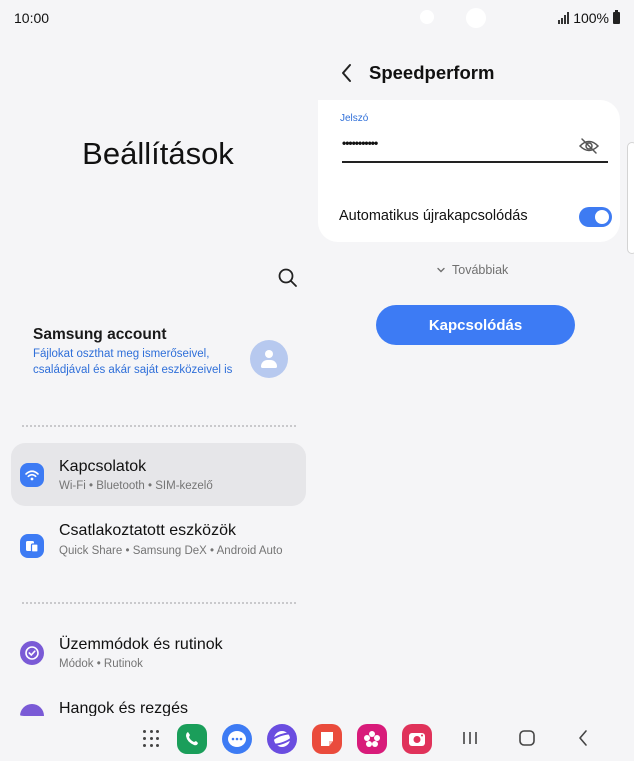 The image size is (634, 761). What do you see at coordinates (100, 334) in the screenshot?
I see `account-name: Samsung account` at bounding box center [100, 334].